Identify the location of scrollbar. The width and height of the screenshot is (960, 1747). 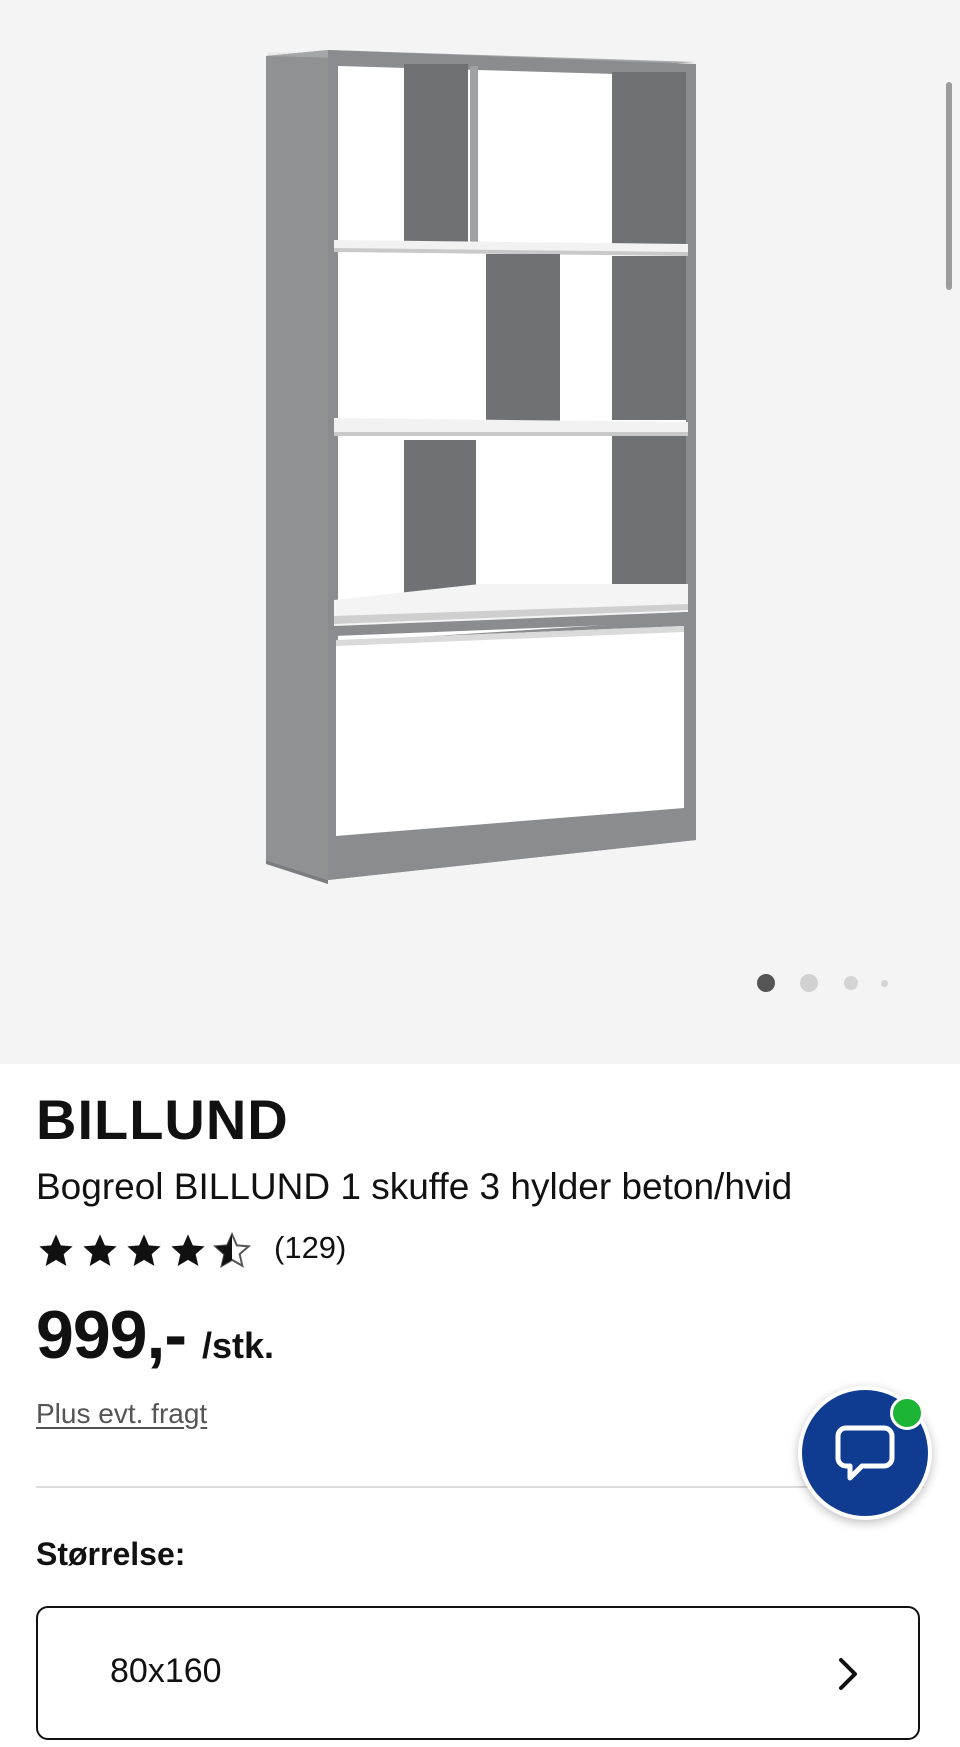
(949, 186).